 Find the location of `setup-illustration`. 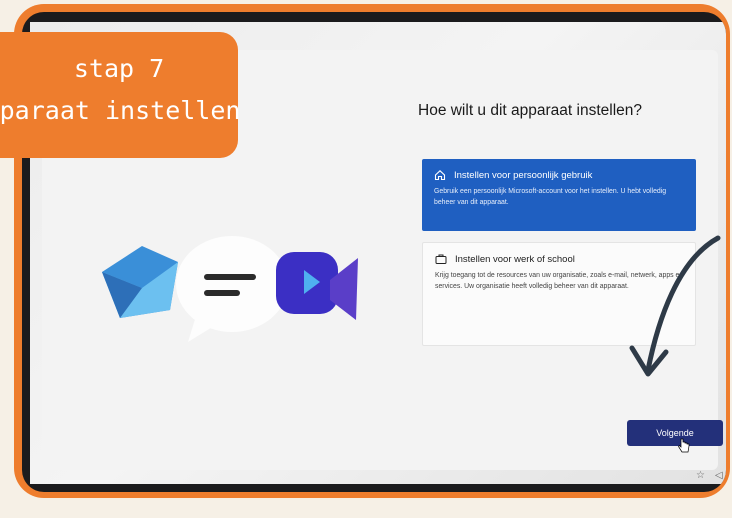

setup-illustration is located at coordinates (230, 289).